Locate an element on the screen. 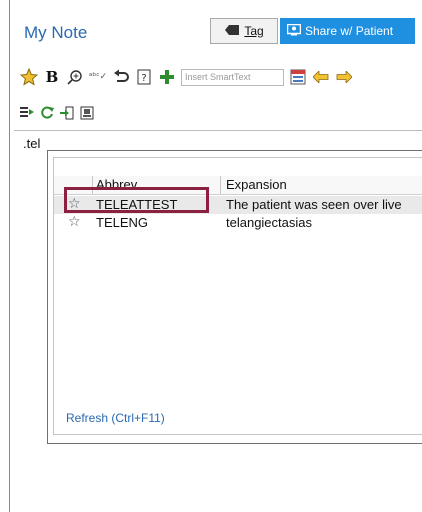 This screenshot has height=512, width=422. spellcheck-icon: ᵃᵇᶜ✓ is located at coordinates (98, 77).